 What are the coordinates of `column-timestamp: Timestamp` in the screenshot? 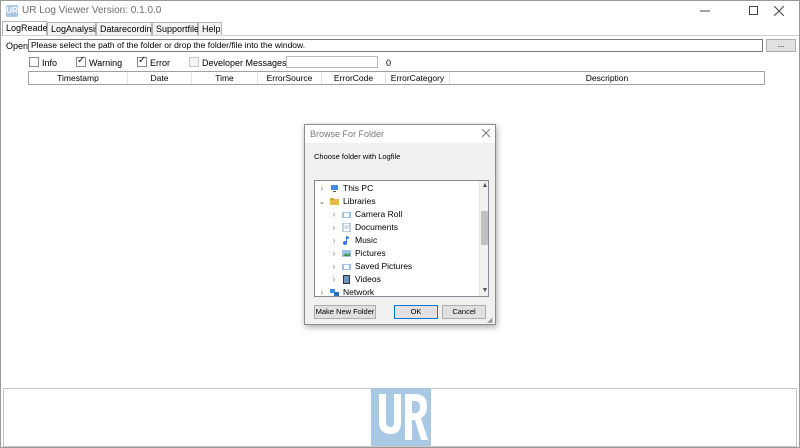 It's located at (78, 78).